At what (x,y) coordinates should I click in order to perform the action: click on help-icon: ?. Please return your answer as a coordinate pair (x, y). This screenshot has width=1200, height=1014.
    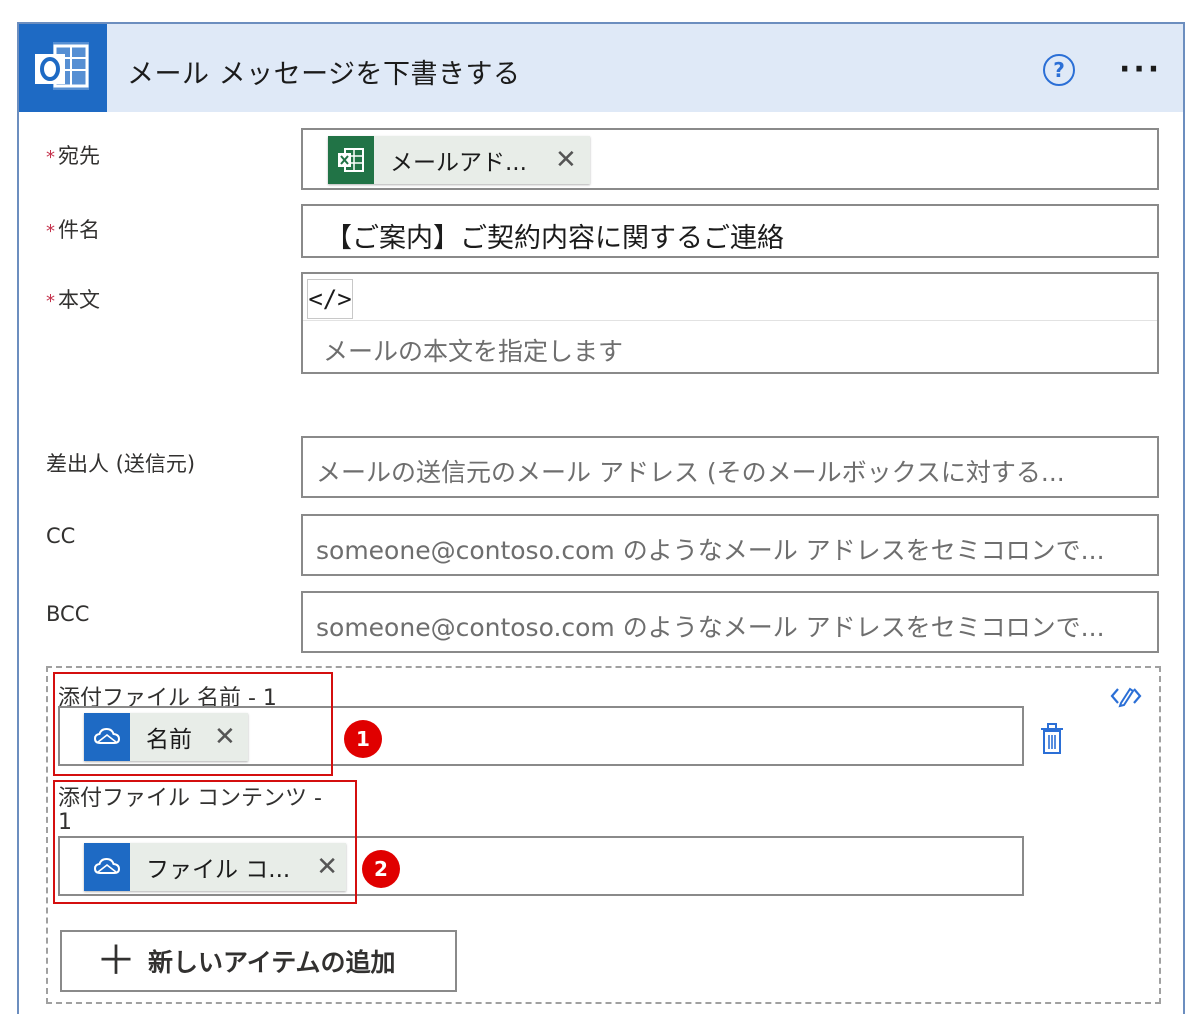
    Looking at the image, I should click on (1059, 70).